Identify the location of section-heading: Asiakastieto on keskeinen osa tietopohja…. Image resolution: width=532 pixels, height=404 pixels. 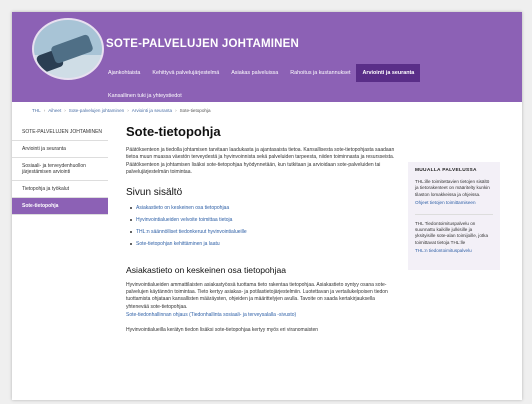
(206, 269).